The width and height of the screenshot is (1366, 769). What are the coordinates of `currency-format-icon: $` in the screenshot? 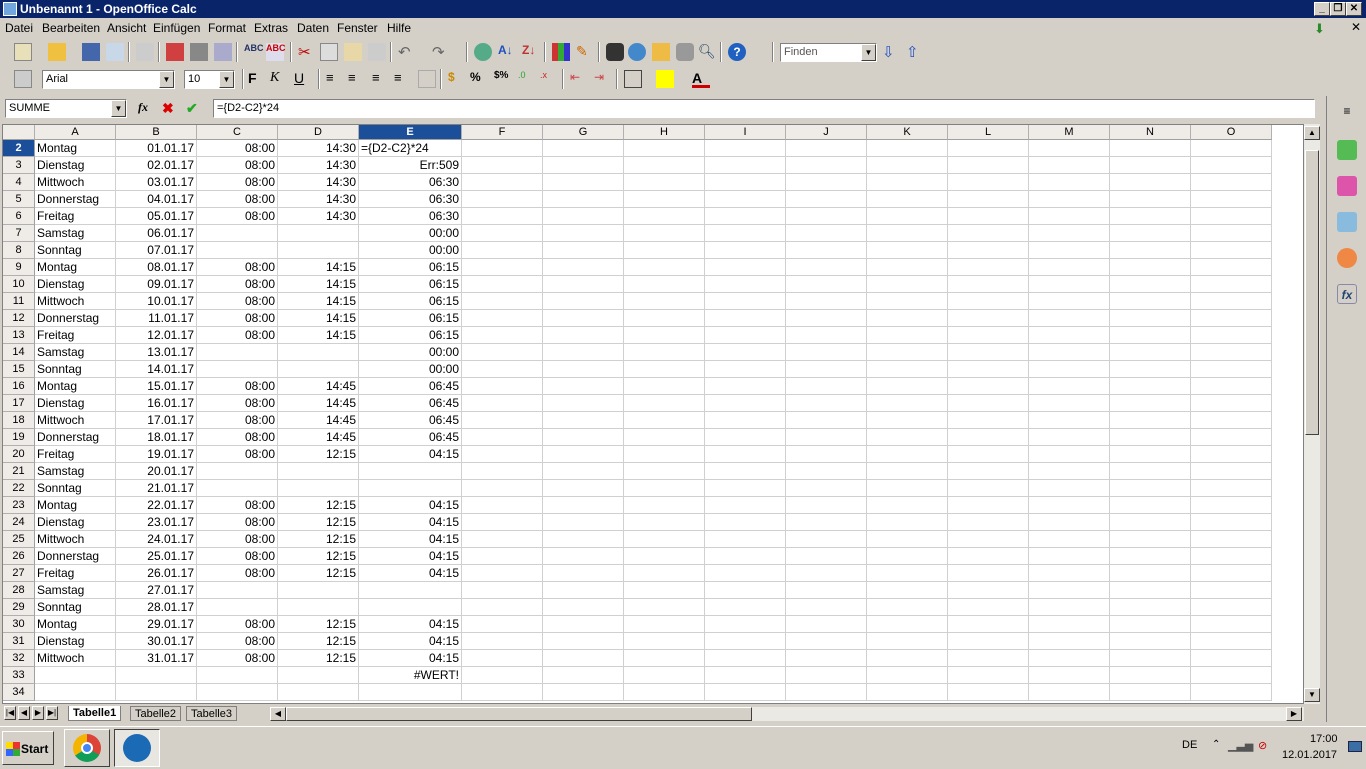 It's located at (457, 79).